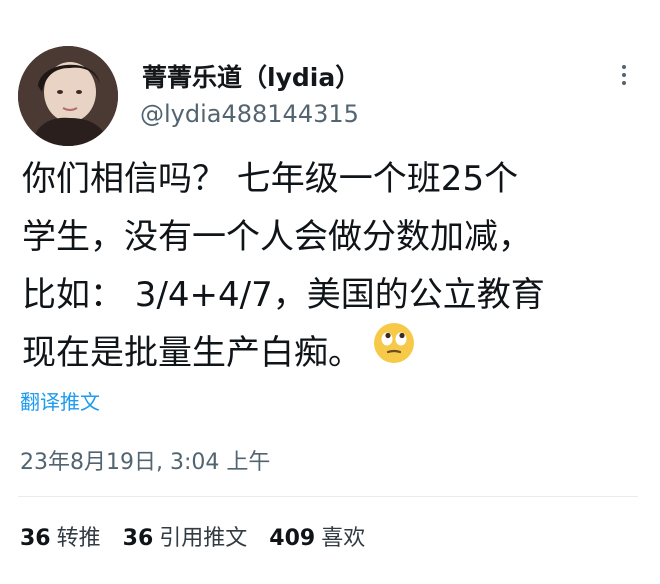  Describe the element at coordinates (624, 77) in the screenshot. I see `more-options-icon` at that location.